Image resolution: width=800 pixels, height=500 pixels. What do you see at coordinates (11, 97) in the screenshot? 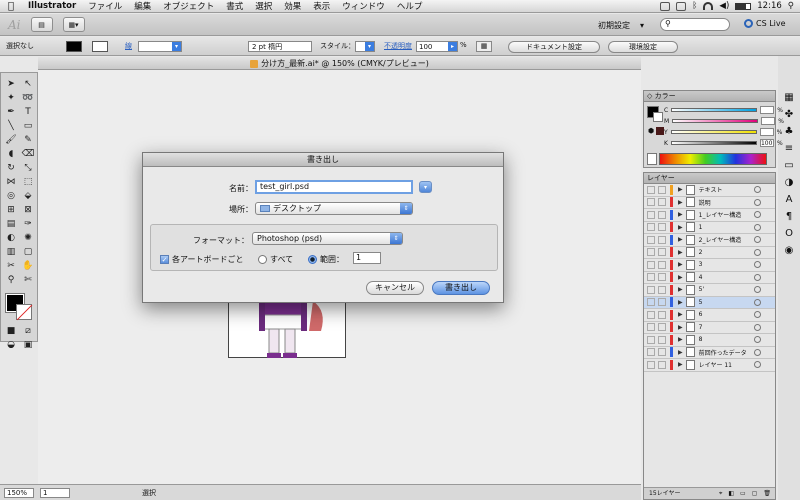
I see `magic-wand-tool-icon: ✦` at bounding box center [11, 97].